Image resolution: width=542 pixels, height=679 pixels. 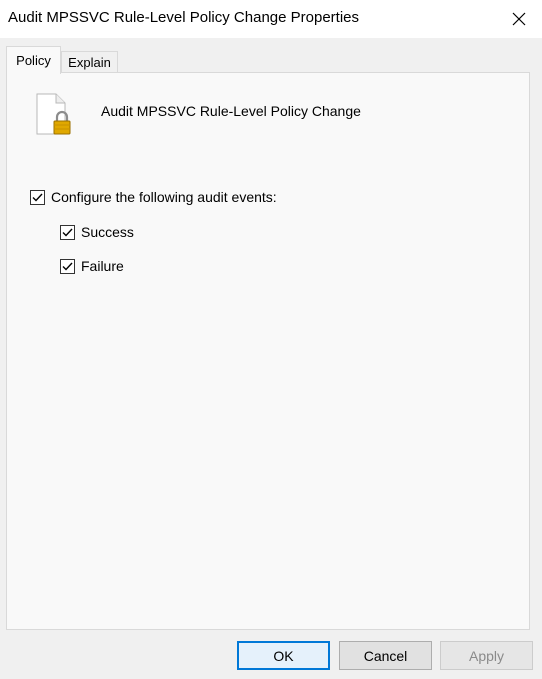 I want to click on configure-audit-checkbox, so click(x=37, y=197).